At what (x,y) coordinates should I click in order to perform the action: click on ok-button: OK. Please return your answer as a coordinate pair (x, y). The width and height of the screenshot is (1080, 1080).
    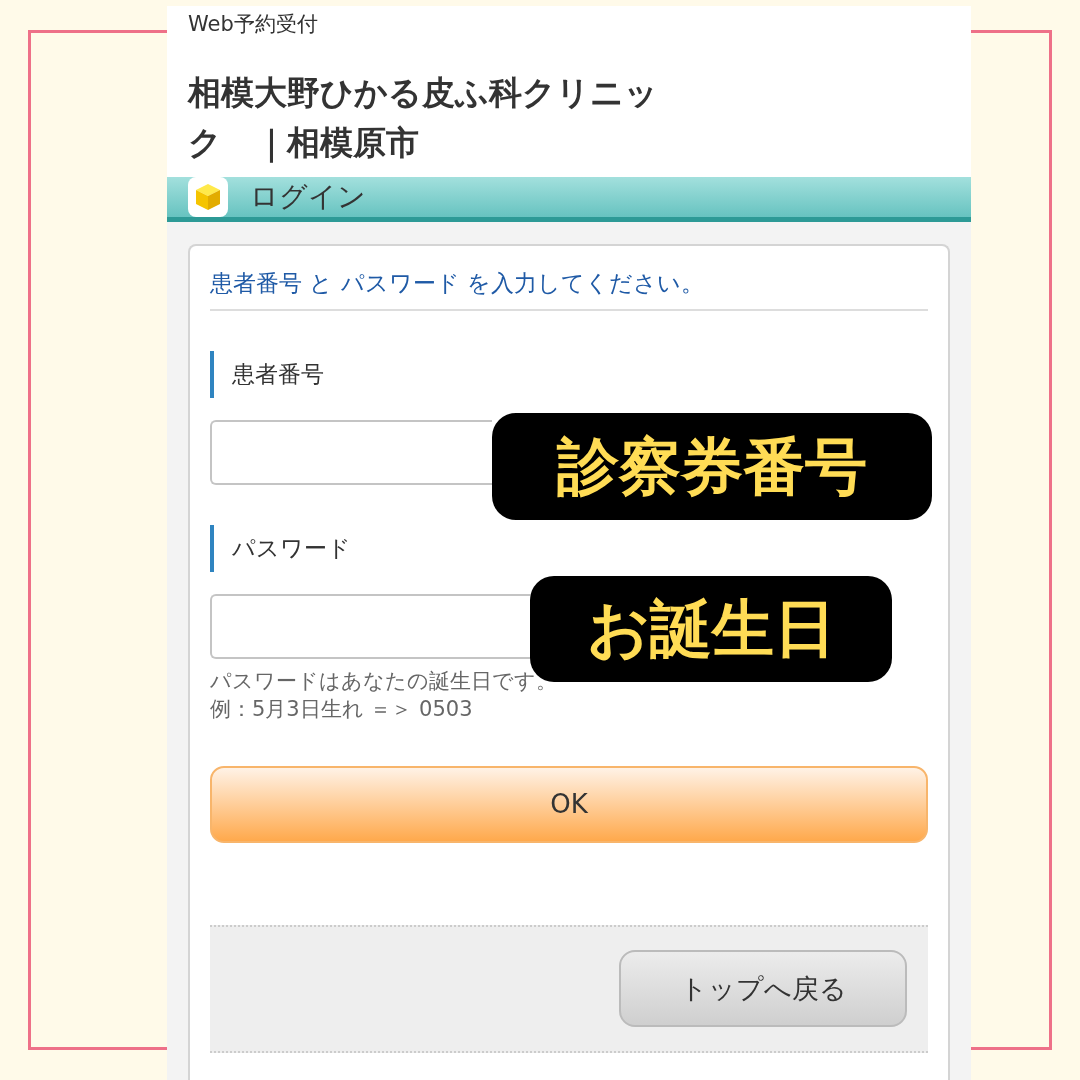
    Looking at the image, I should click on (569, 804).